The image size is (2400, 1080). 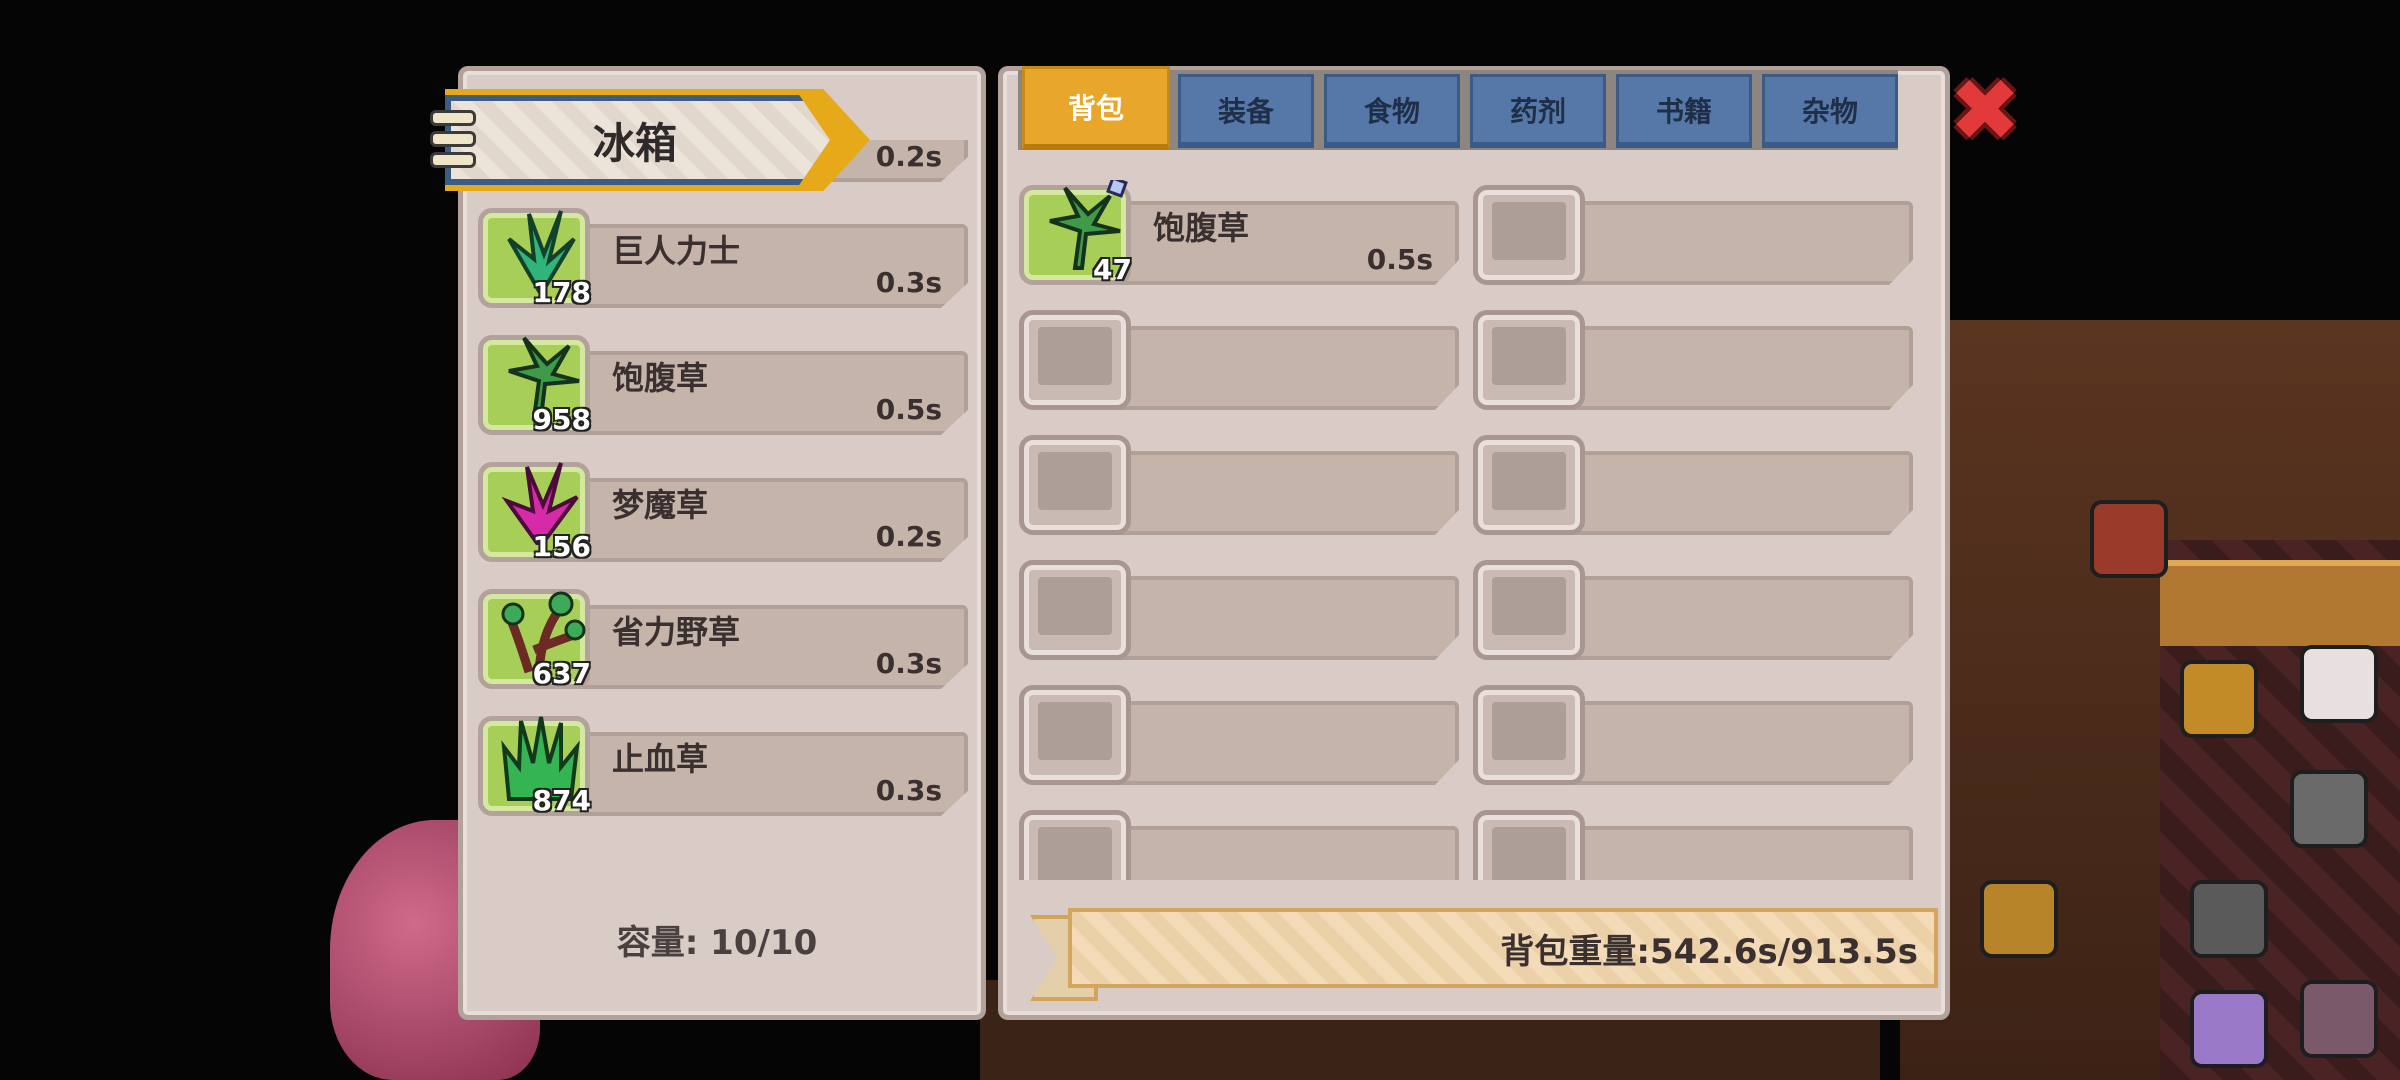 I want to click on close-icon: ✖, so click(x=1985, y=111).